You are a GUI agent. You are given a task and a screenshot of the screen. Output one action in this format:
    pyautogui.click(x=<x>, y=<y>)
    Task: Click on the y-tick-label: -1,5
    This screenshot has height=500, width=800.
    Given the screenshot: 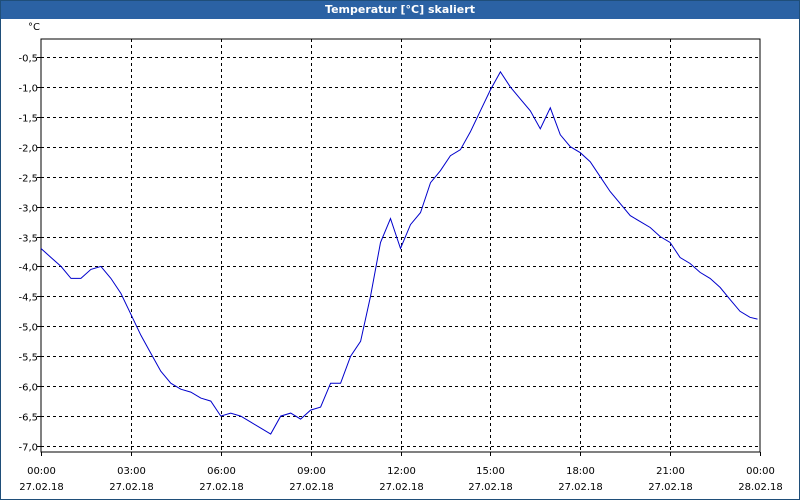 What is the action you would take?
    pyautogui.click(x=28, y=119)
    